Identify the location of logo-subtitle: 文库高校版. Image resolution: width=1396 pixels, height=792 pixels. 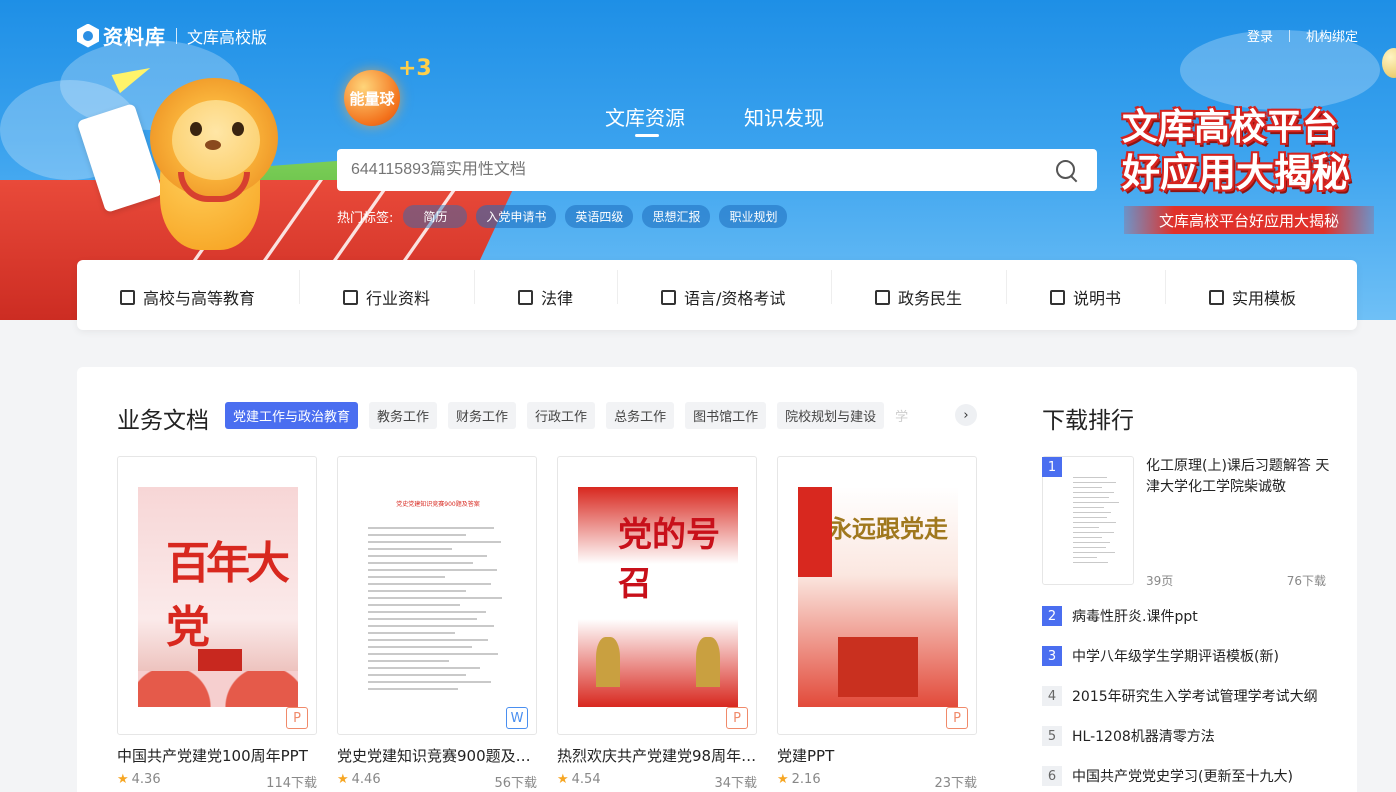
(227, 37).